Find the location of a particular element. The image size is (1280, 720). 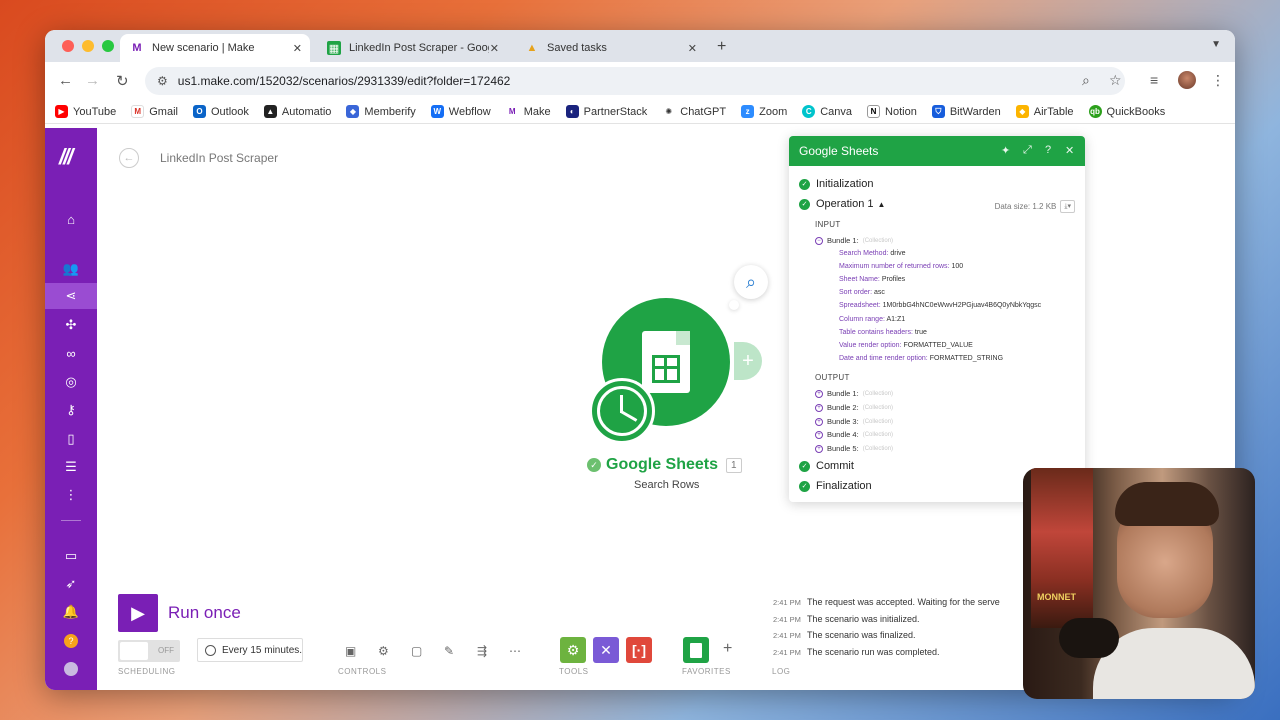

forward-arrow-icon: → is located at coordinates (92, 80).